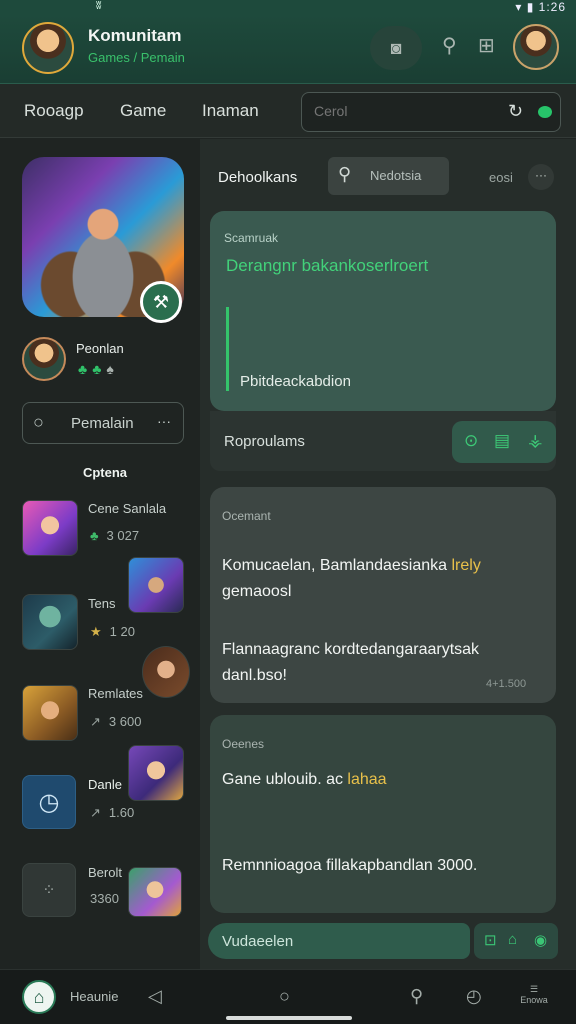 This screenshot has height=1024, width=576. I want to click on post-subtext: Pbitdeackabdion, so click(295, 381).